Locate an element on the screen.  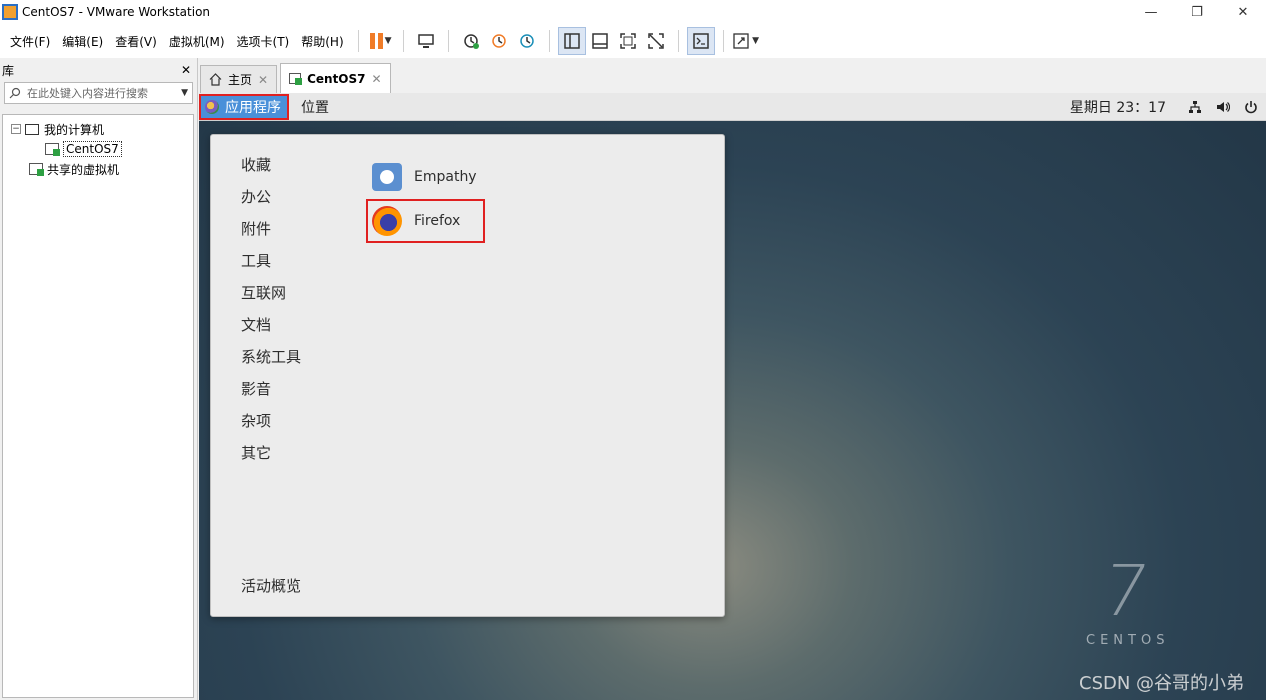
thumbnail-bar-button is located at coordinates (600, 41).